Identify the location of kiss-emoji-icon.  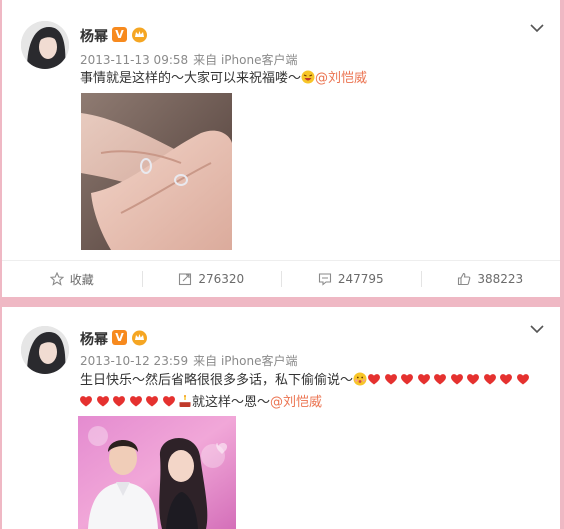
(360, 379).